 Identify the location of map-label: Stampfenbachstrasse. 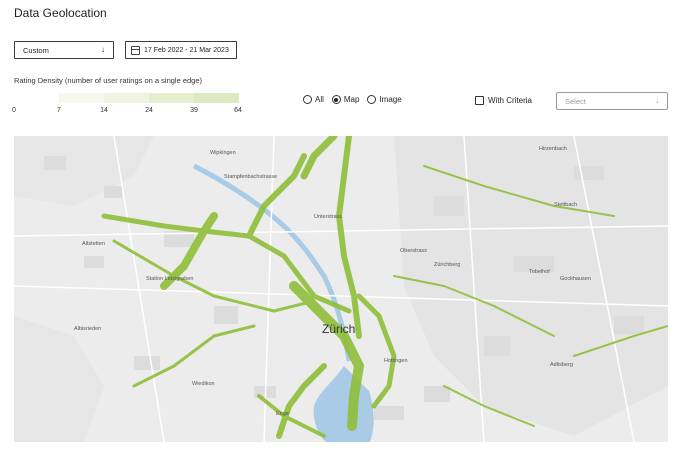
(251, 177).